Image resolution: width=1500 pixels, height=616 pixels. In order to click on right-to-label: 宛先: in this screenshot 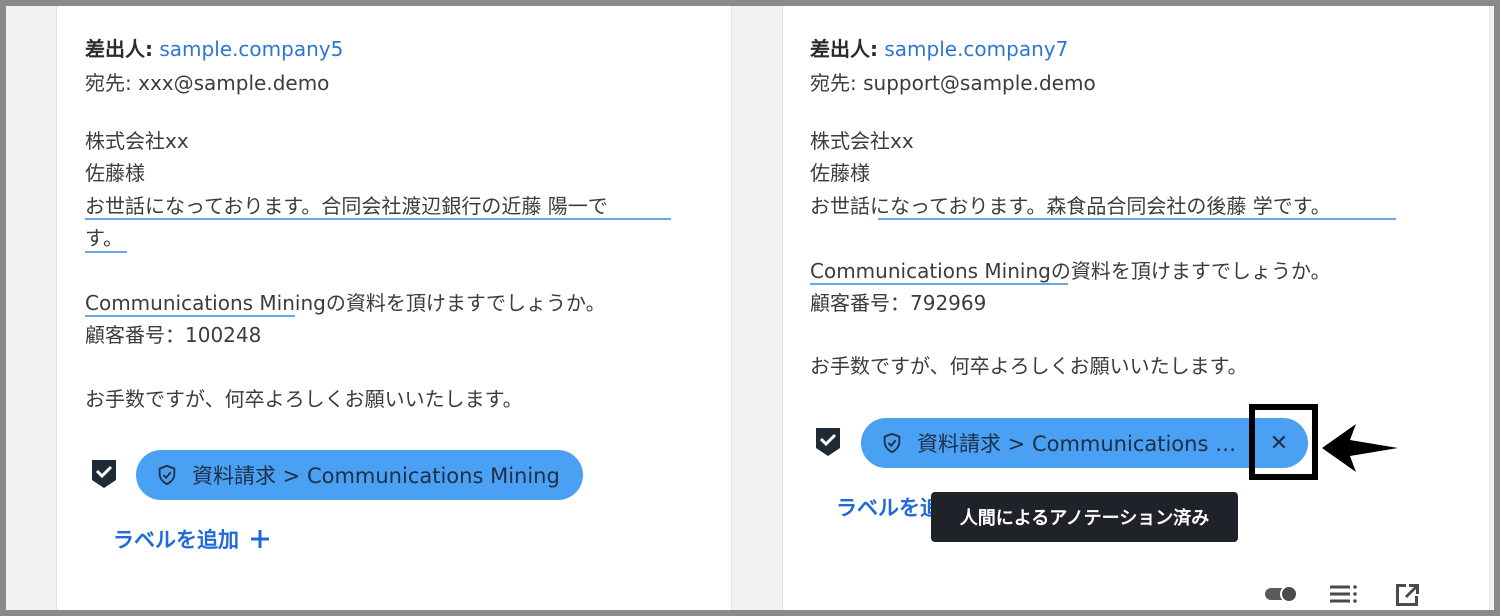, I will do `click(833, 83)`.